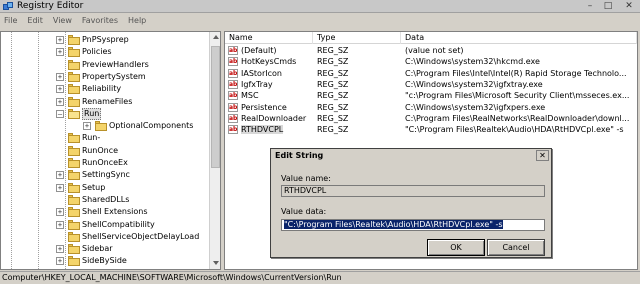 Image resolution: width=640 pixels, height=284 pixels. What do you see at coordinates (262, 130) in the screenshot?
I see `value-name: RTHDVCPL` at bounding box center [262, 130].